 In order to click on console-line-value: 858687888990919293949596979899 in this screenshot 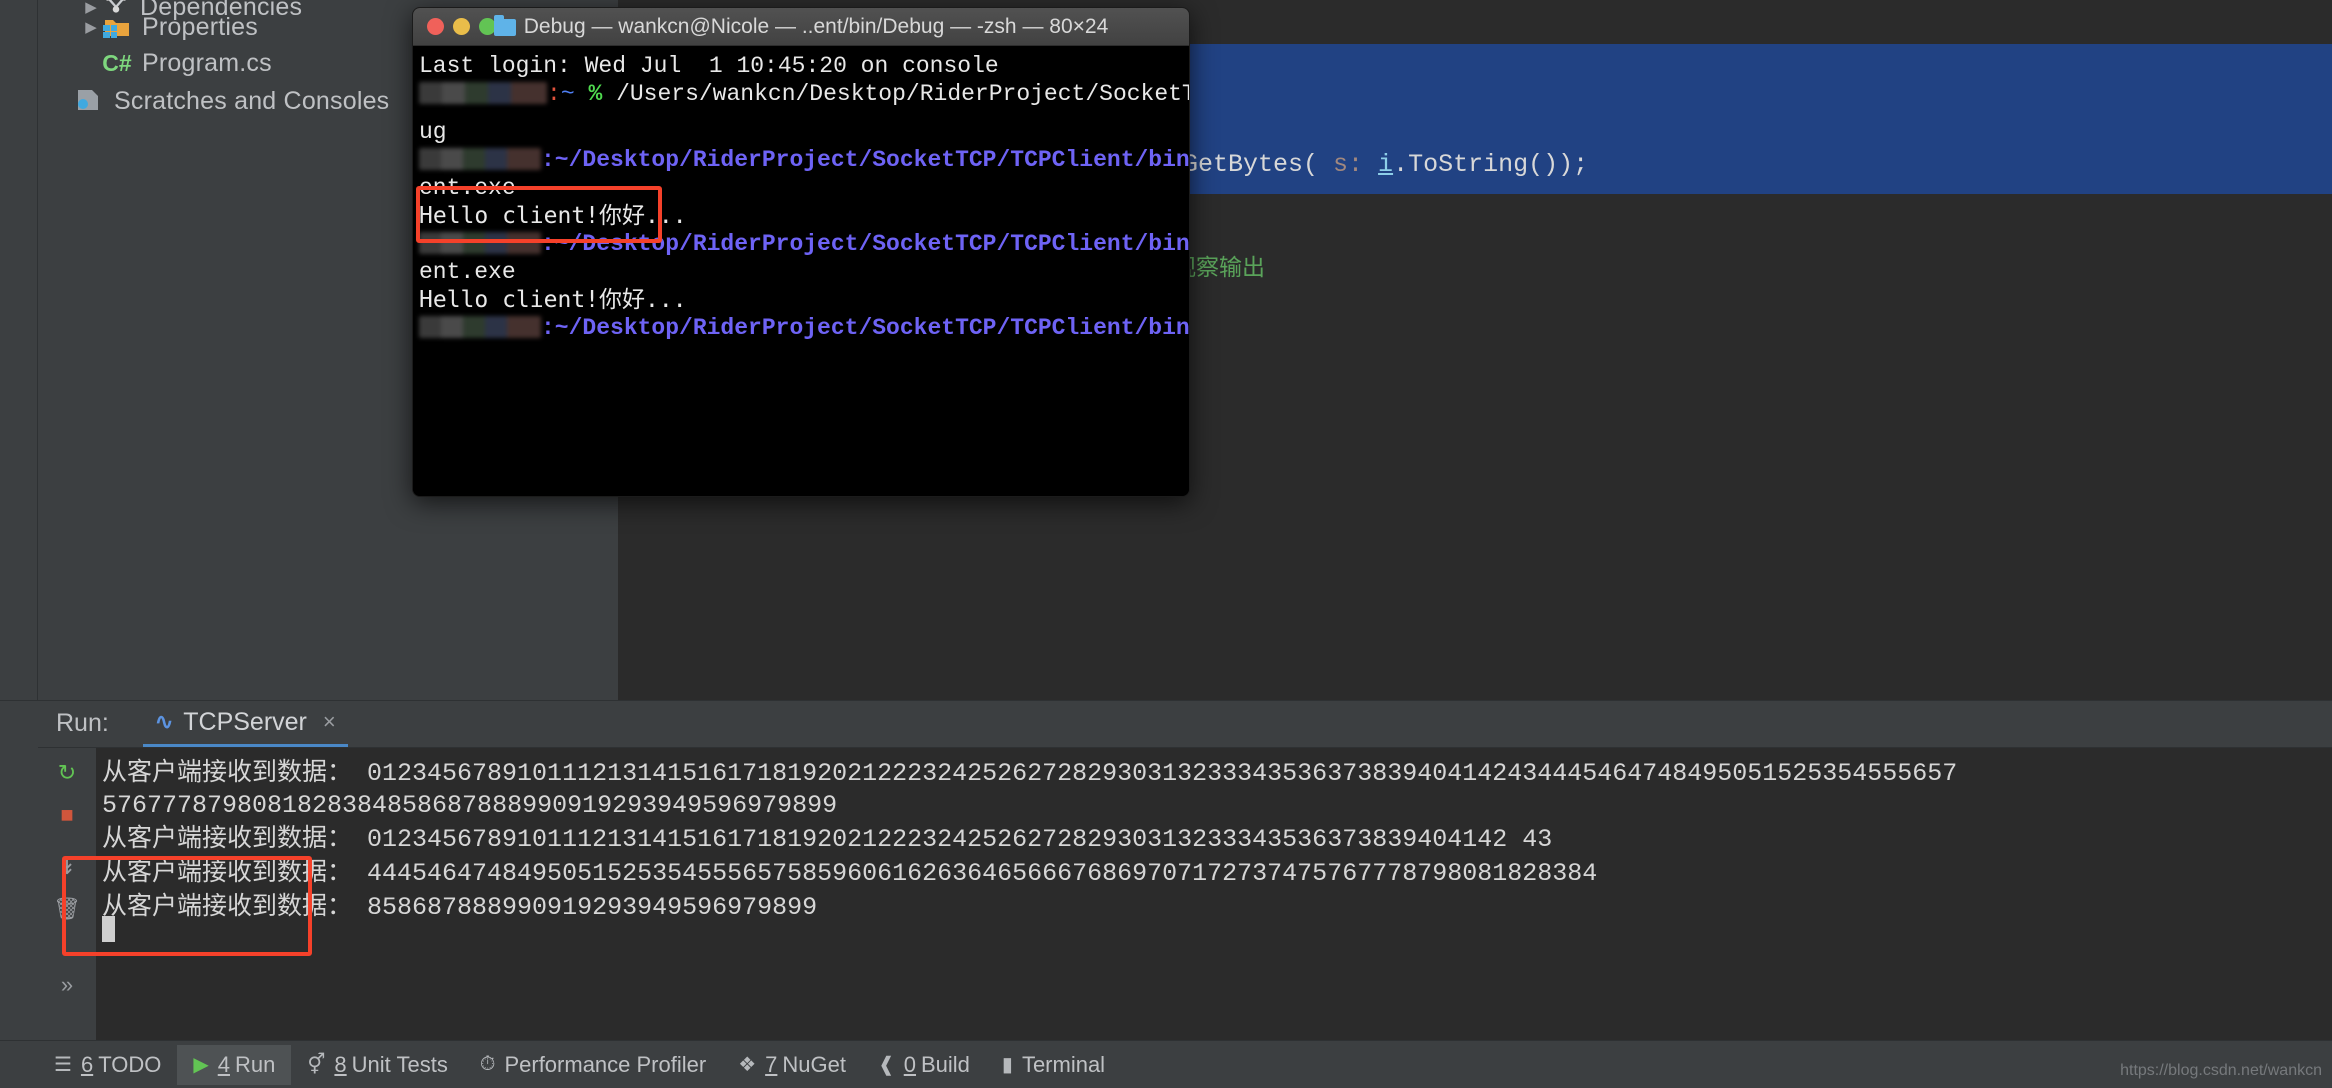, I will do `click(592, 907)`.